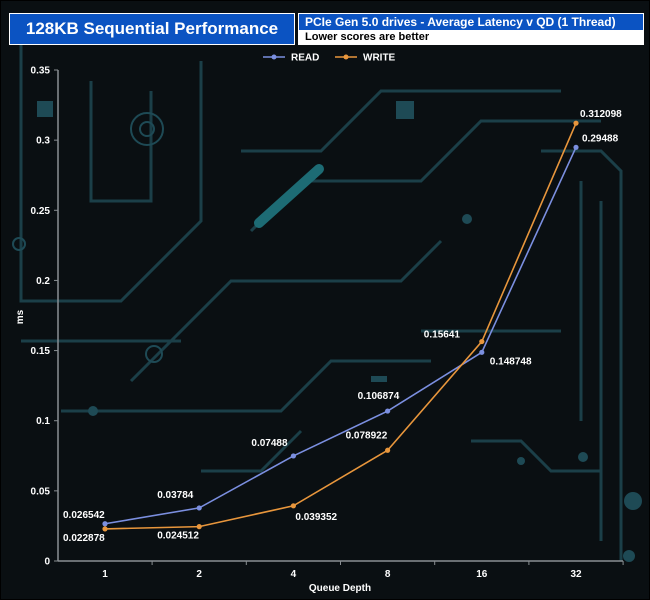 The height and width of the screenshot is (600, 650). Describe the element at coordinates (43, 141) in the screenshot. I see `y-tick-label: 0.3` at that location.